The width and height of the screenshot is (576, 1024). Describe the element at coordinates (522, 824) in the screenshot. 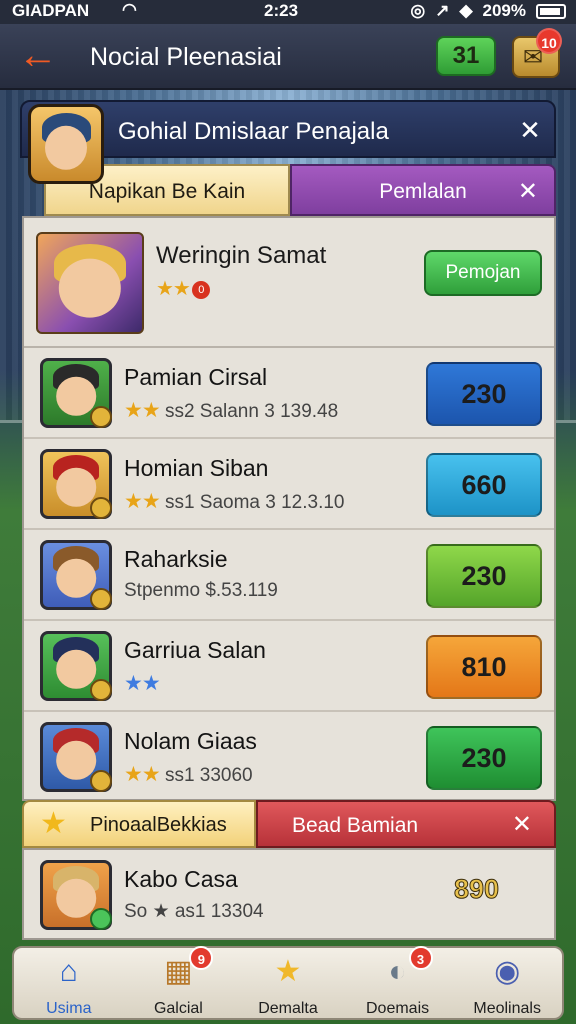

I see `close-icon: ✕` at that location.